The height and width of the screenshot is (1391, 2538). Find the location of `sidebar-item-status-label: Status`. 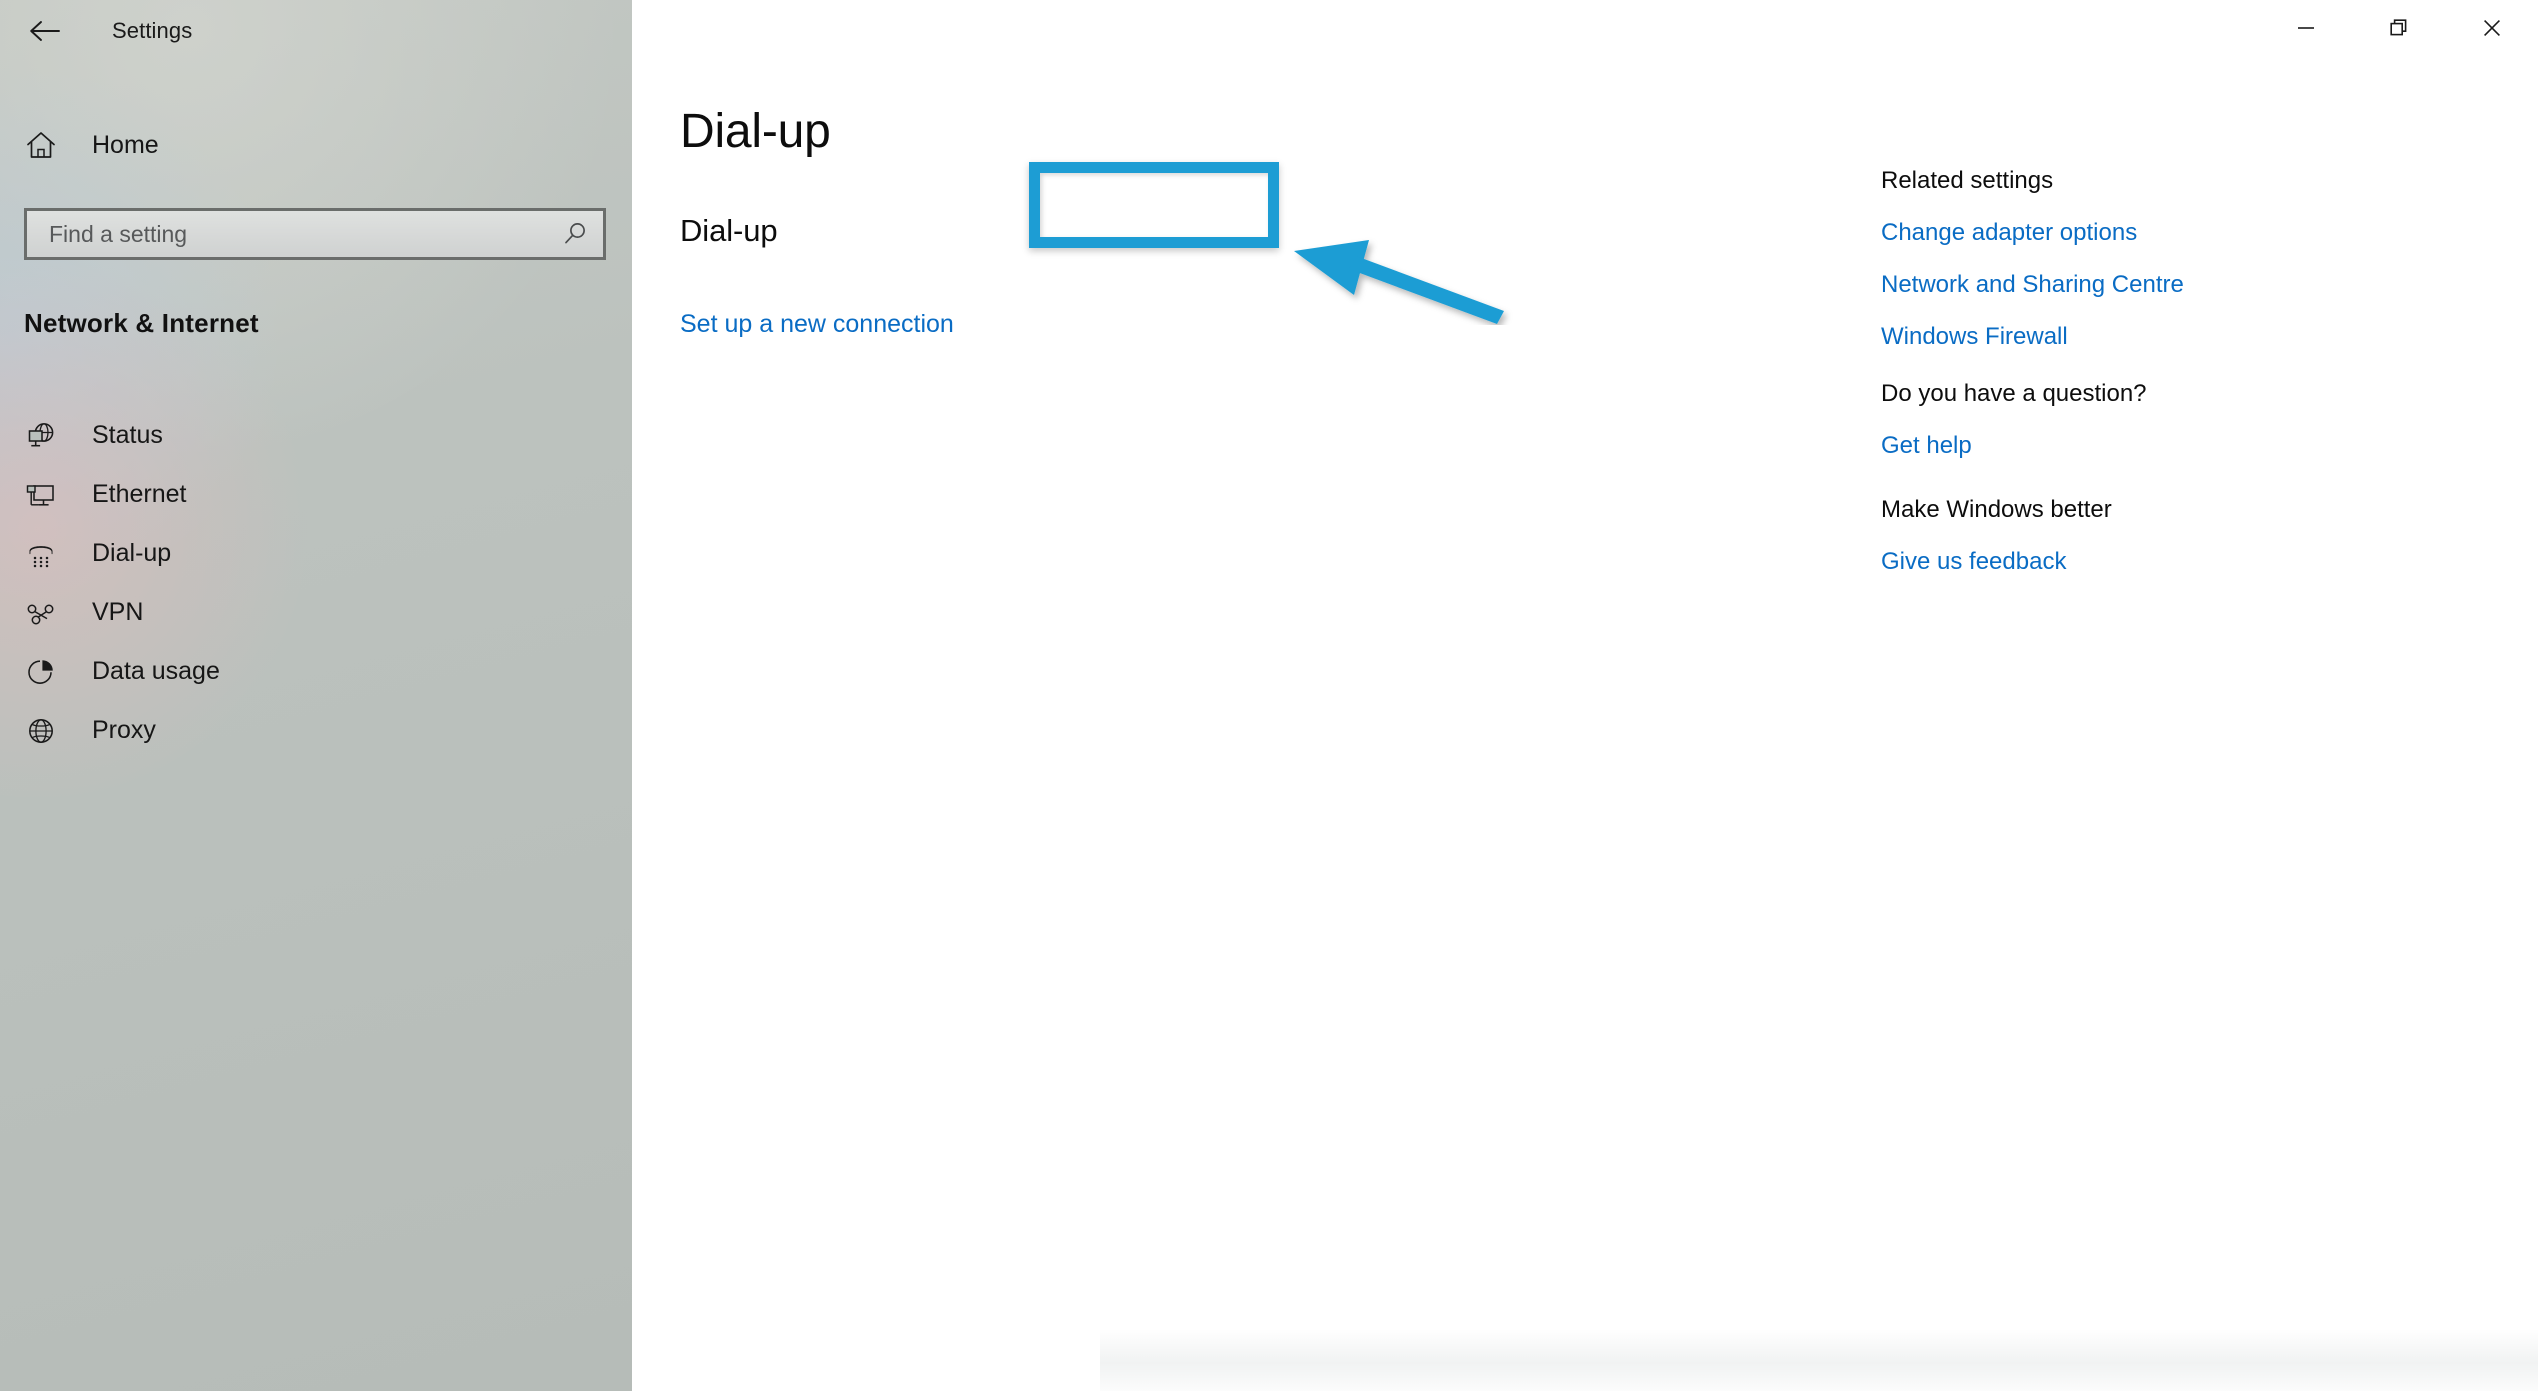

sidebar-item-status-label: Status is located at coordinates (127, 435).